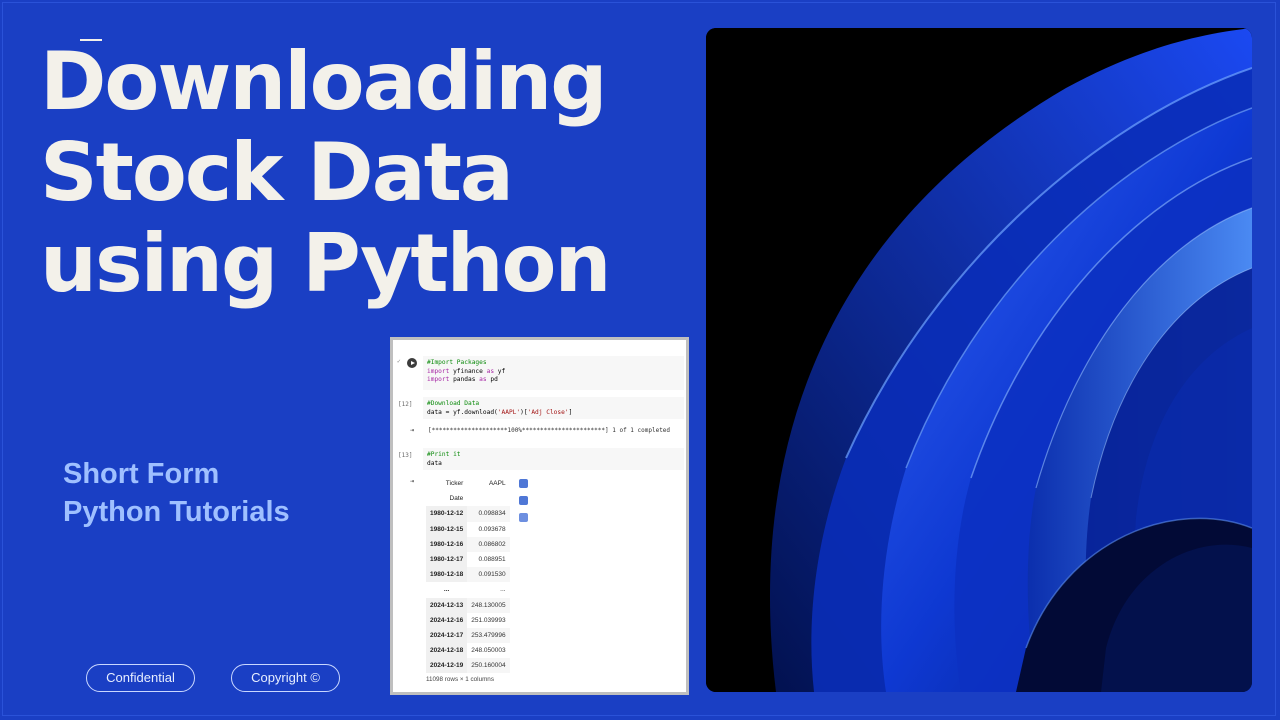  Describe the element at coordinates (141, 474) in the screenshot. I see `subtitle-line-1: Short Form` at that location.